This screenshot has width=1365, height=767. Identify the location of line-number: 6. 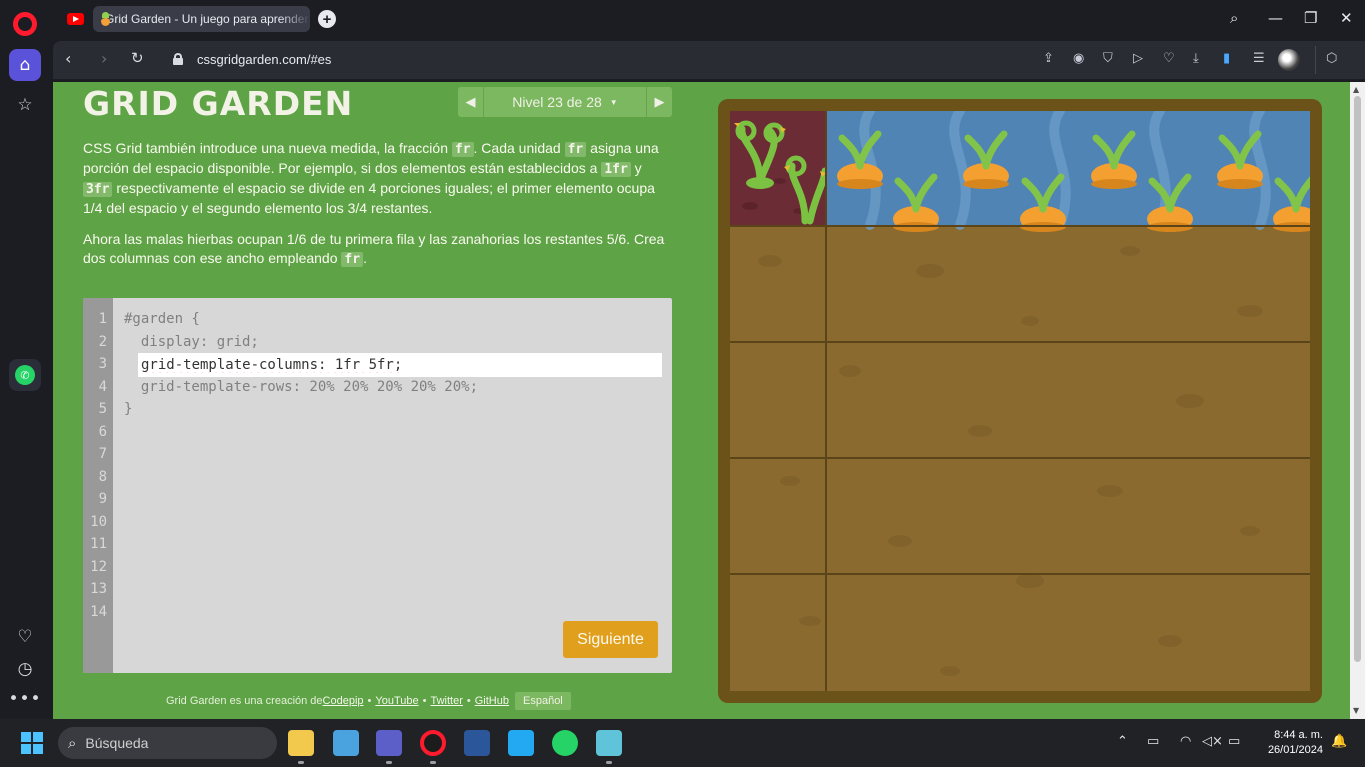
(102, 432).